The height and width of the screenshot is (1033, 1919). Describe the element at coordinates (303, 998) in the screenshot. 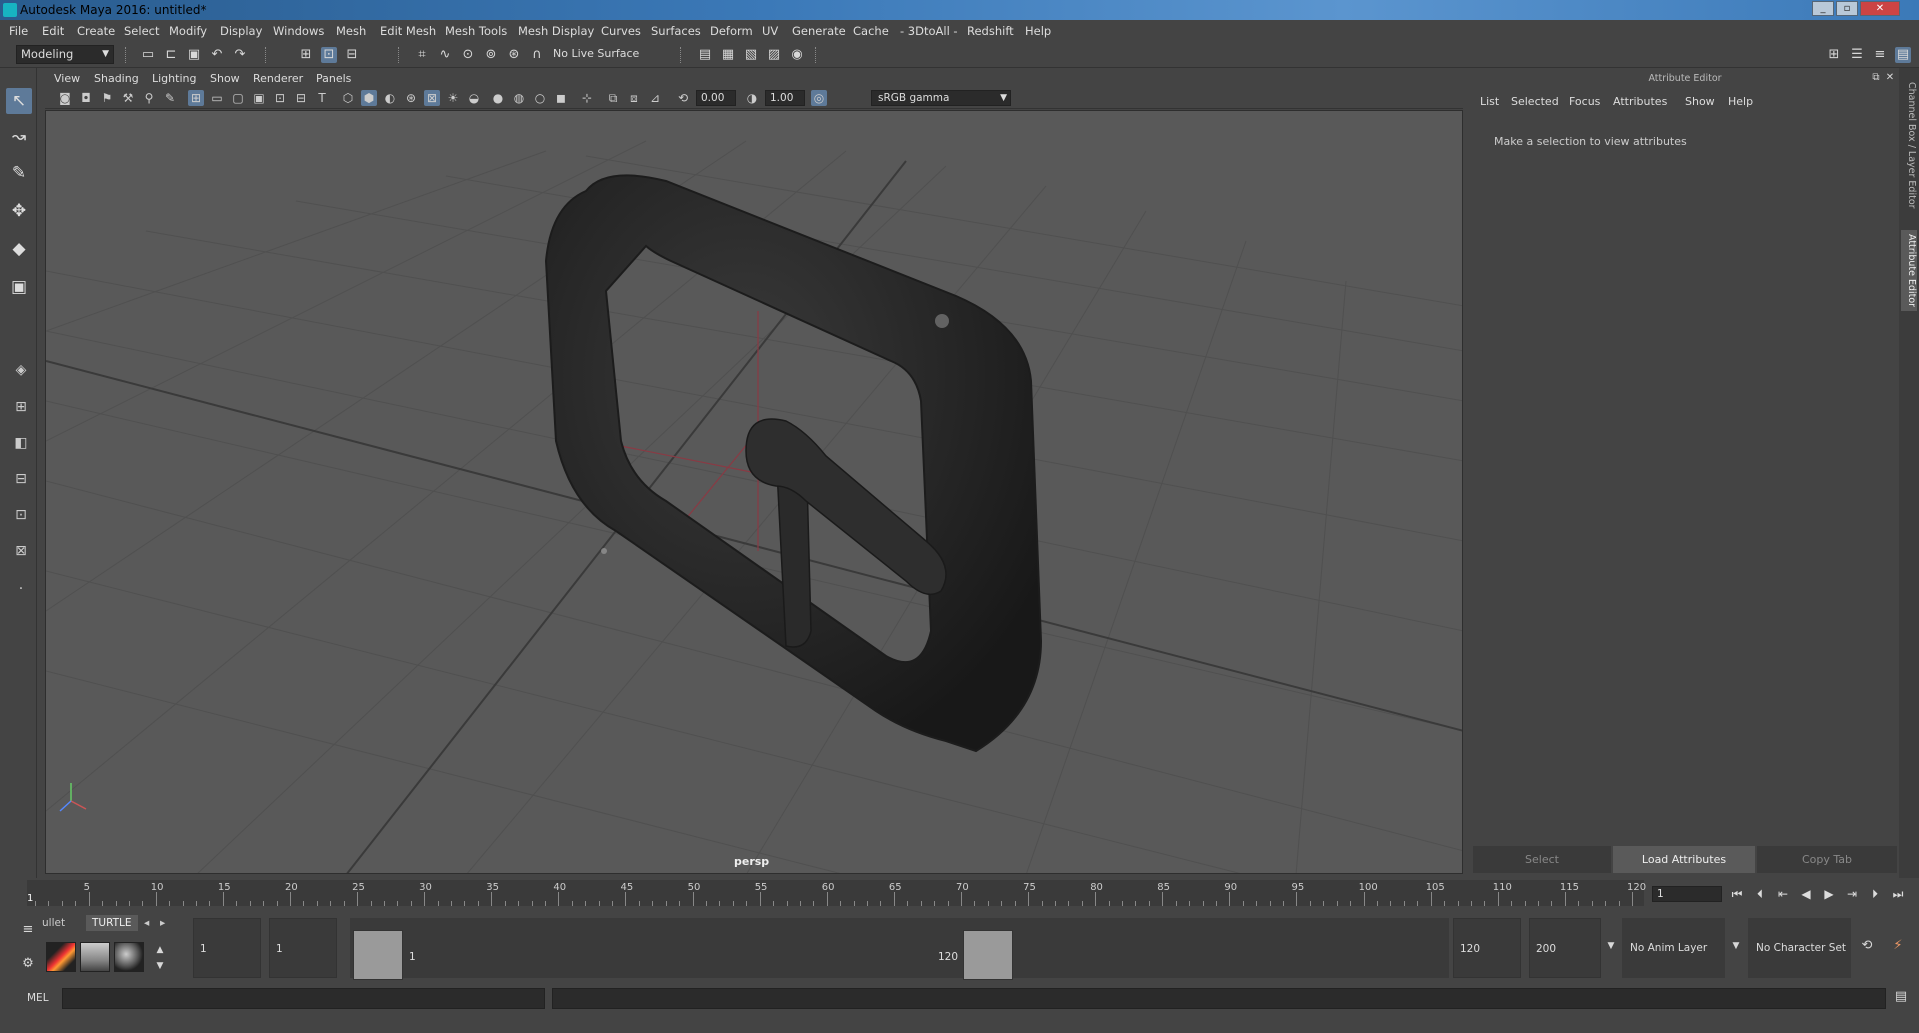

I see `command-input` at that location.